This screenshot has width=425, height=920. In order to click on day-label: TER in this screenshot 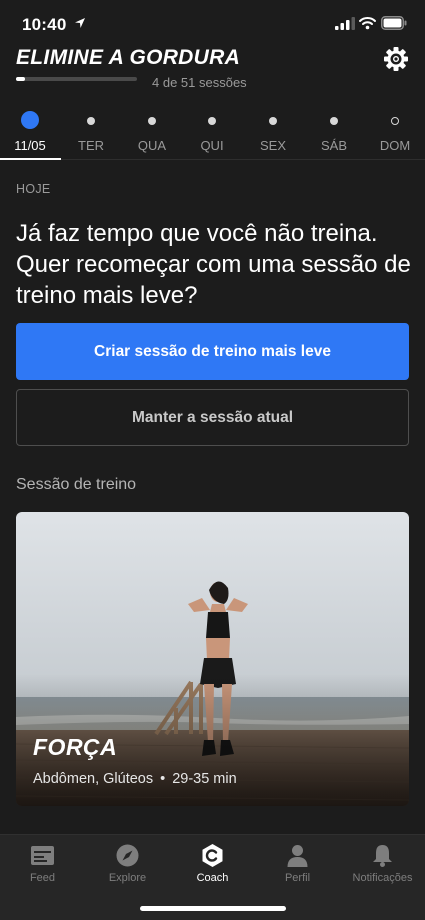, I will do `click(91, 145)`.